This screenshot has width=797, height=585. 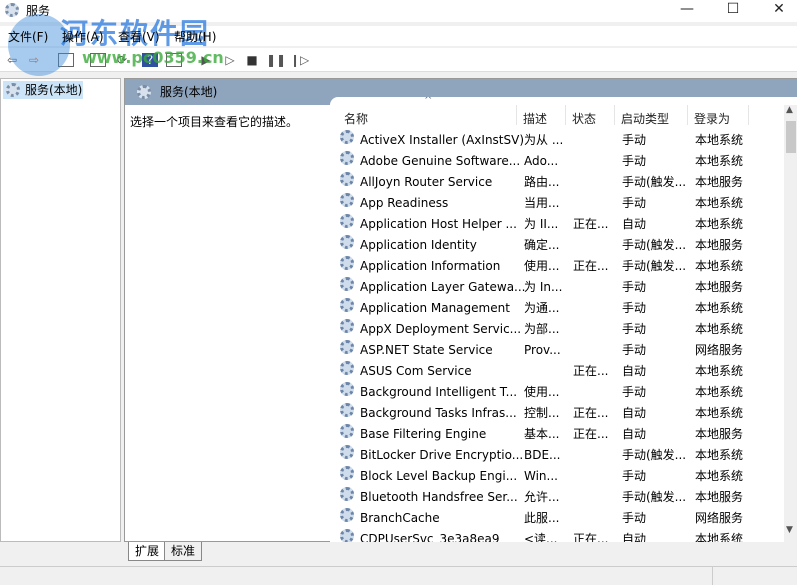 I want to click on refresh-icon: ⟳, so click(x=122, y=60).